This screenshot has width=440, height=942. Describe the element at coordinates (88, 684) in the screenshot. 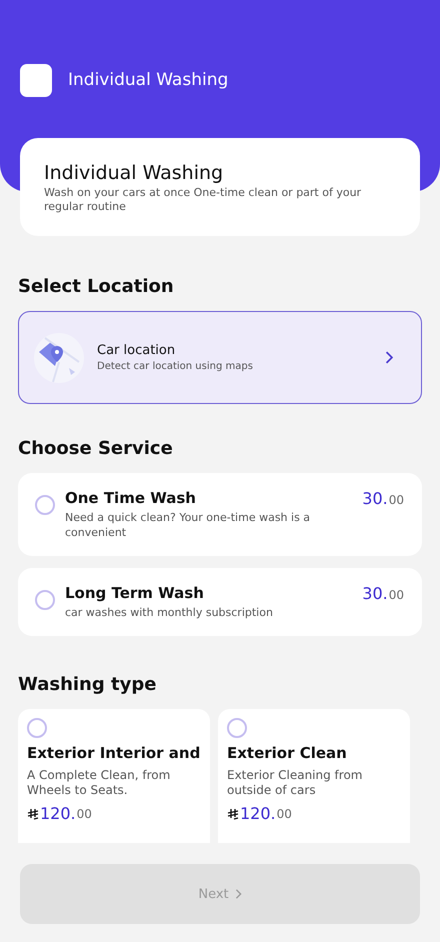

I see `section-title: Washing type` at that location.